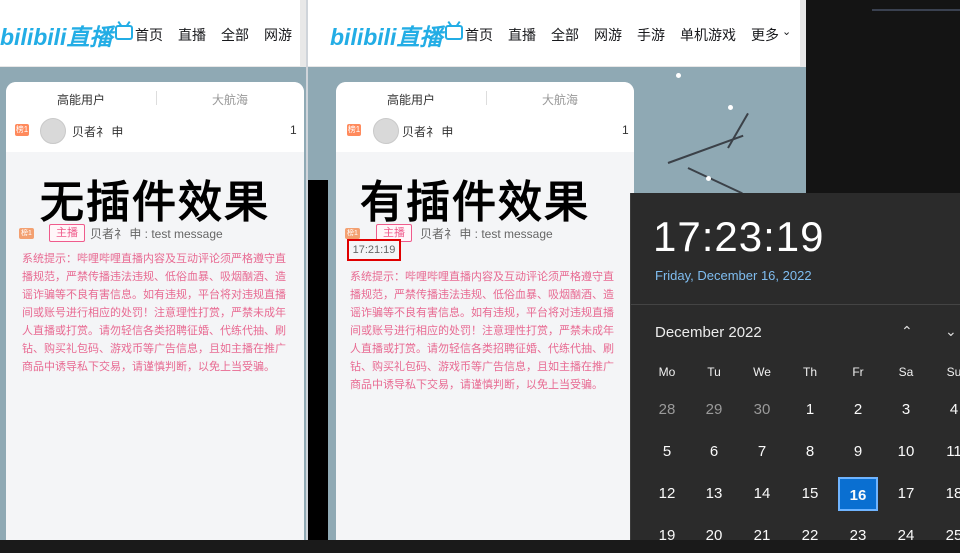 Image resolution: width=960 pixels, height=553 pixels. I want to click on calendar-month: December 2022, so click(708, 332).